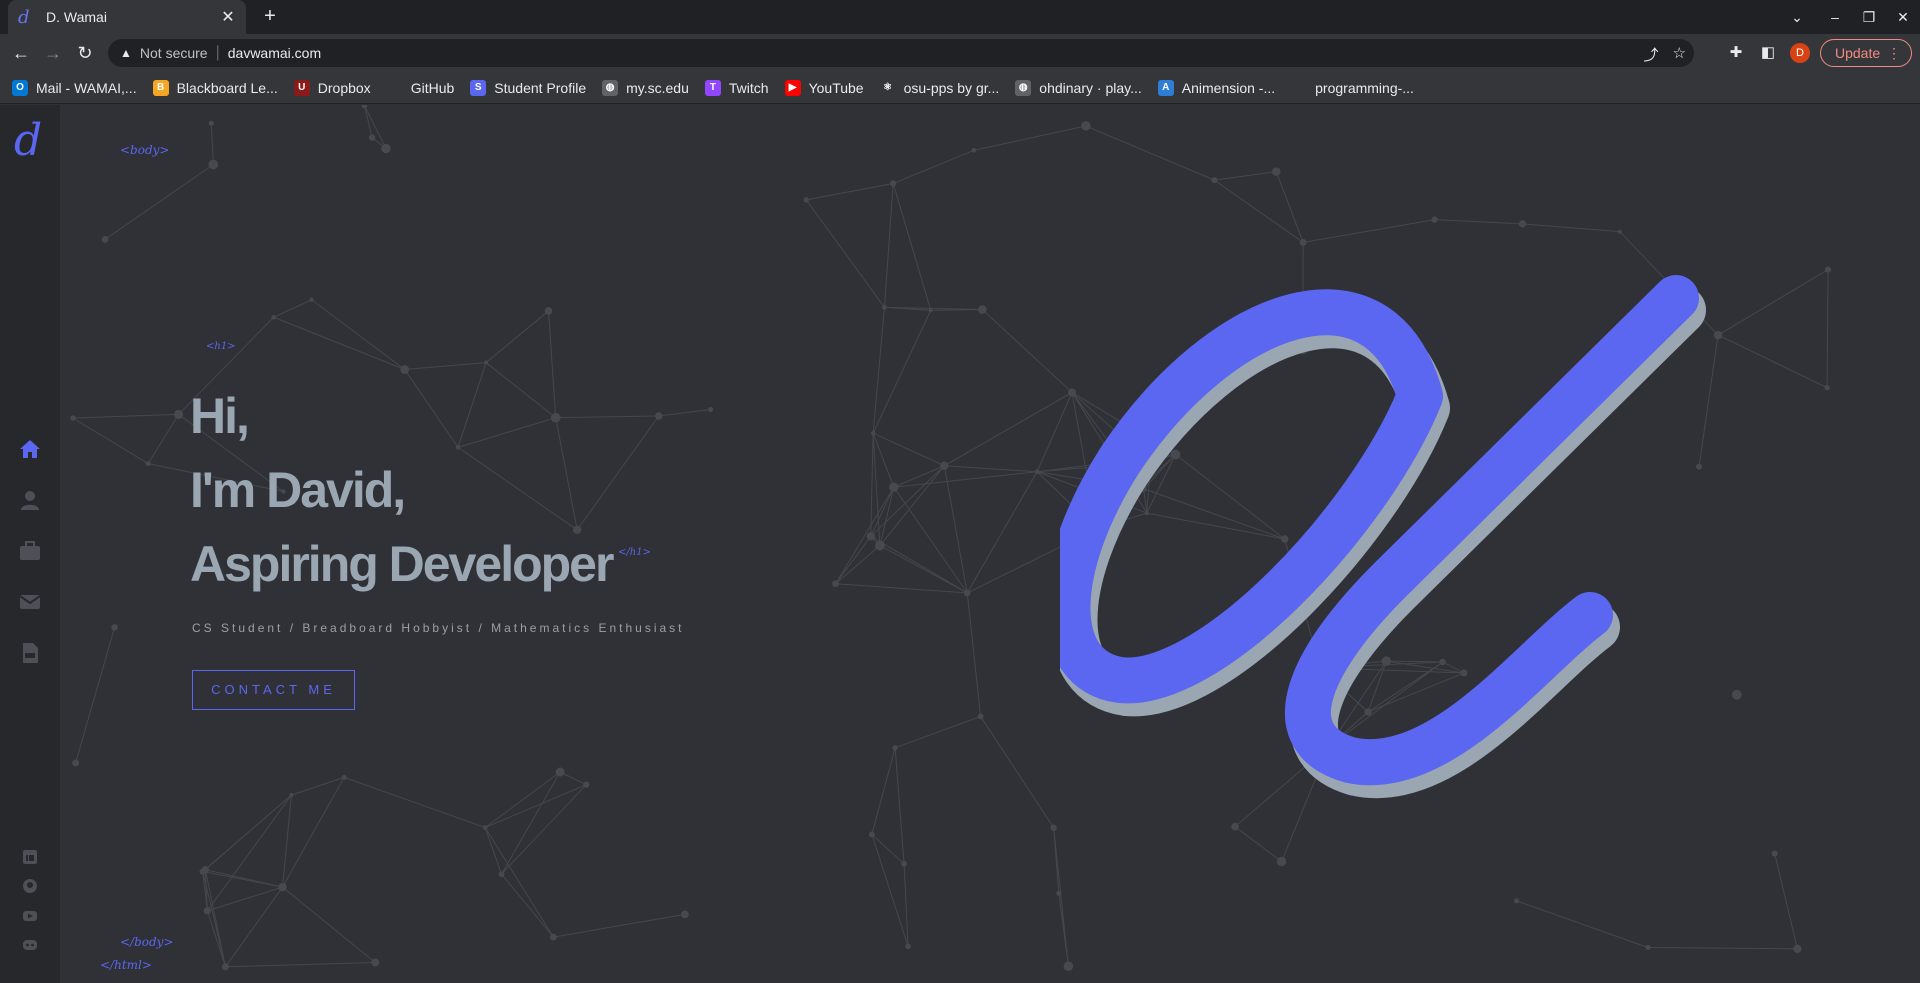 The image size is (1920, 983). What do you see at coordinates (1736, 53) in the screenshot?
I see `extensions-icon: ✚` at bounding box center [1736, 53].